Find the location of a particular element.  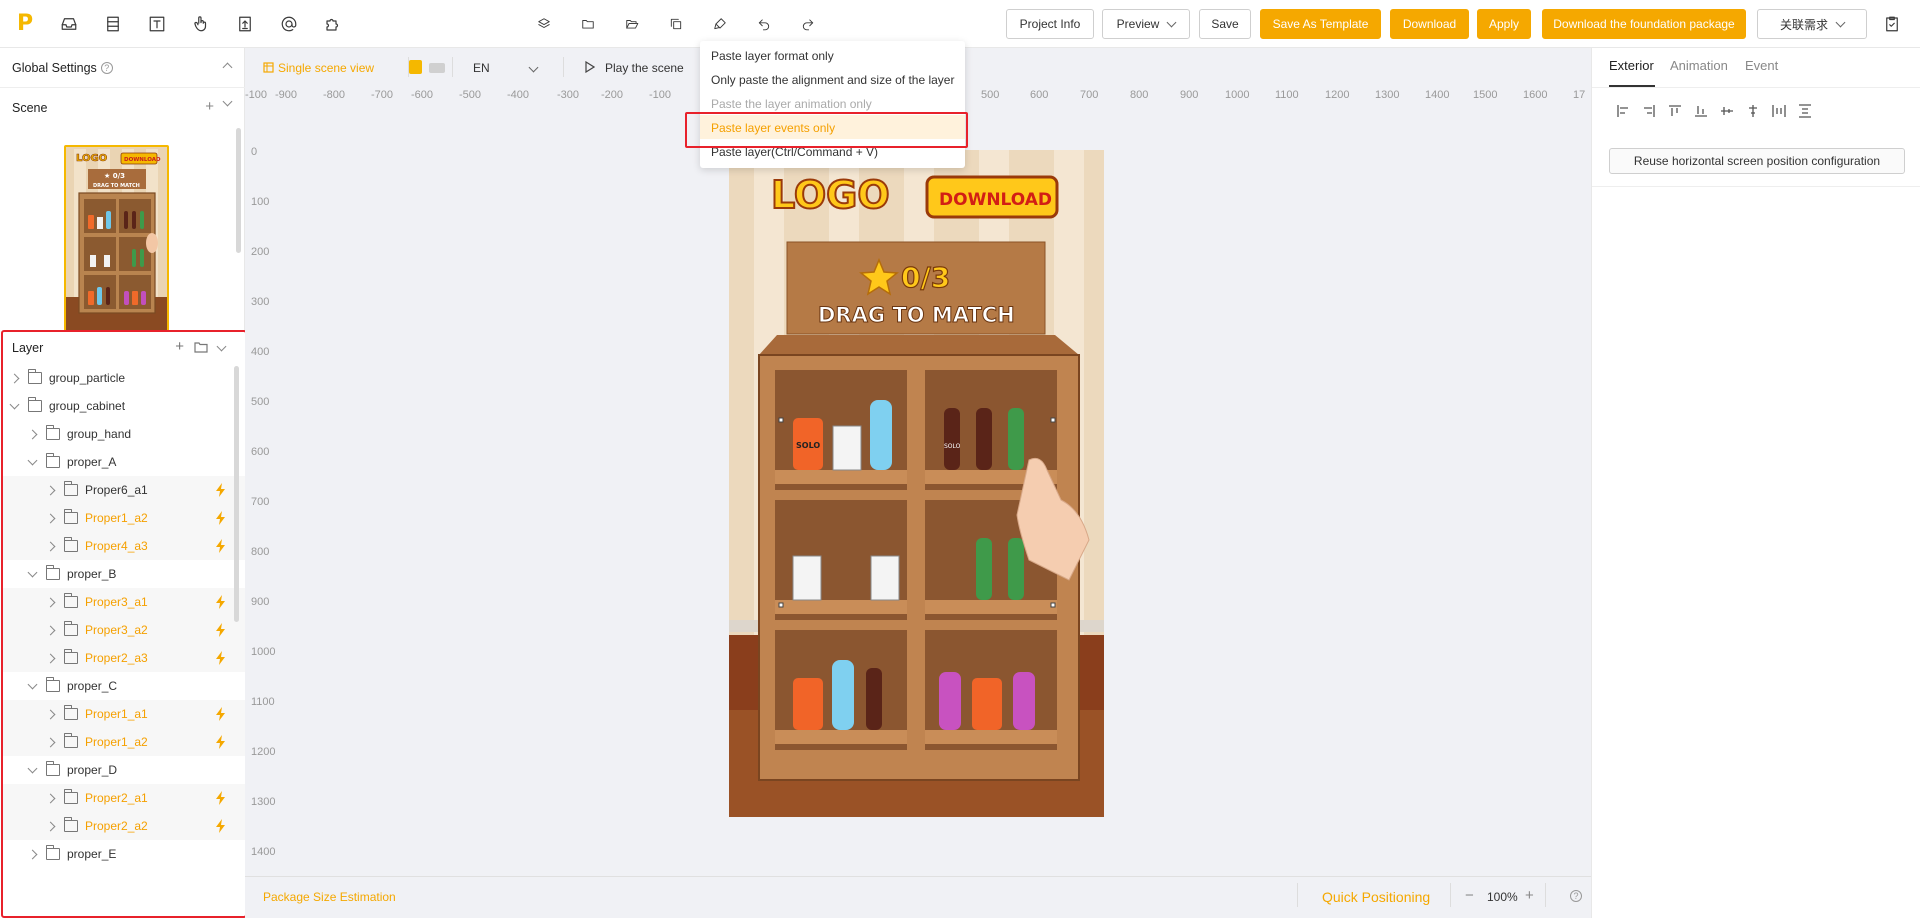

layer-row: Proper6_a1 is located at coordinates (124, 490).